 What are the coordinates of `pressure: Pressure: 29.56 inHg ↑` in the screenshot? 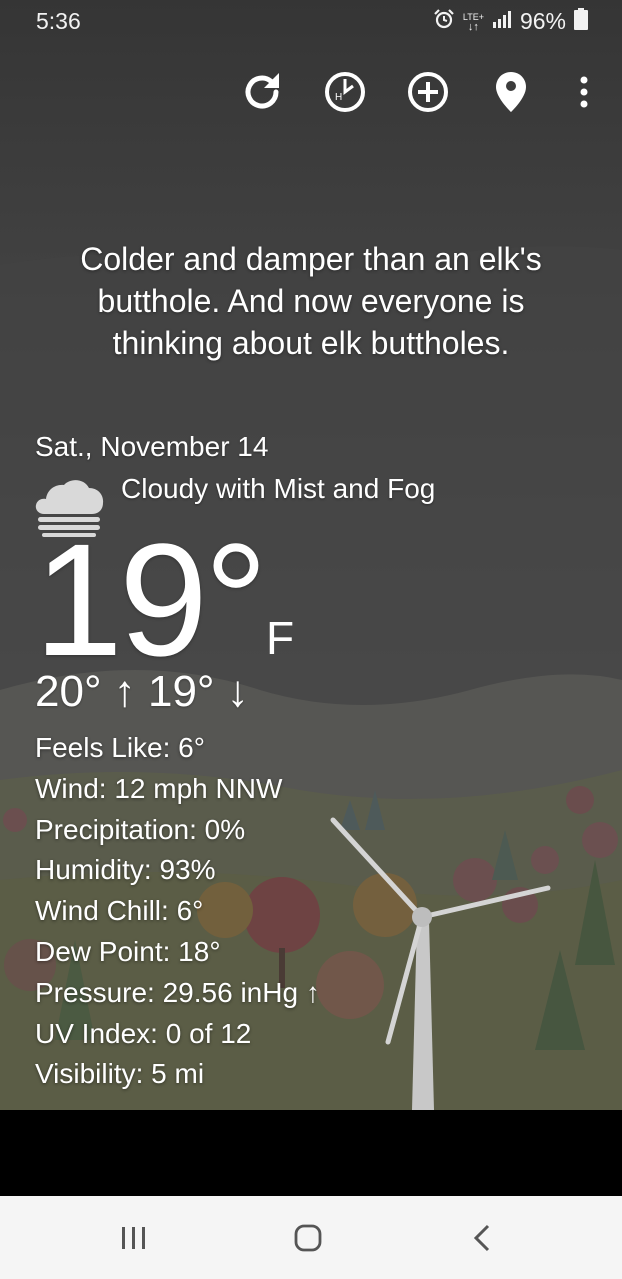 It's located at (177, 992).